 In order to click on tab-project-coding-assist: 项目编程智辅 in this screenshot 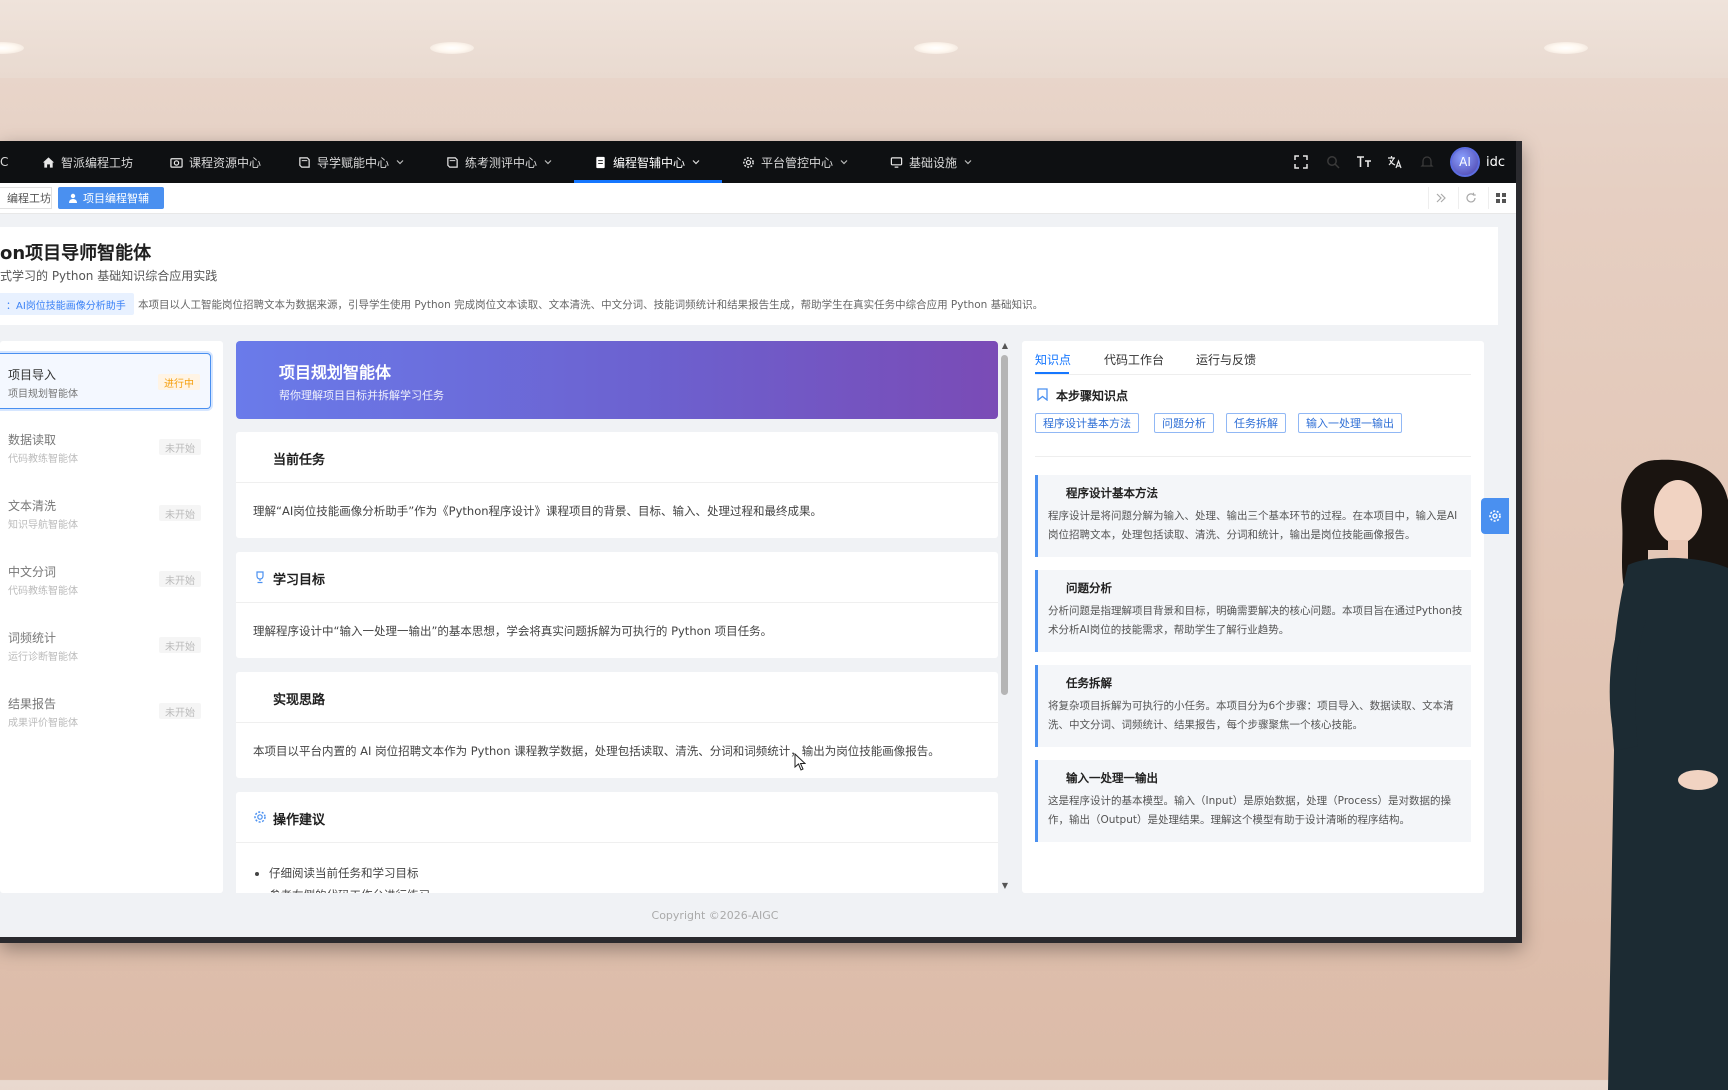, I will do `click(111, 198)`.